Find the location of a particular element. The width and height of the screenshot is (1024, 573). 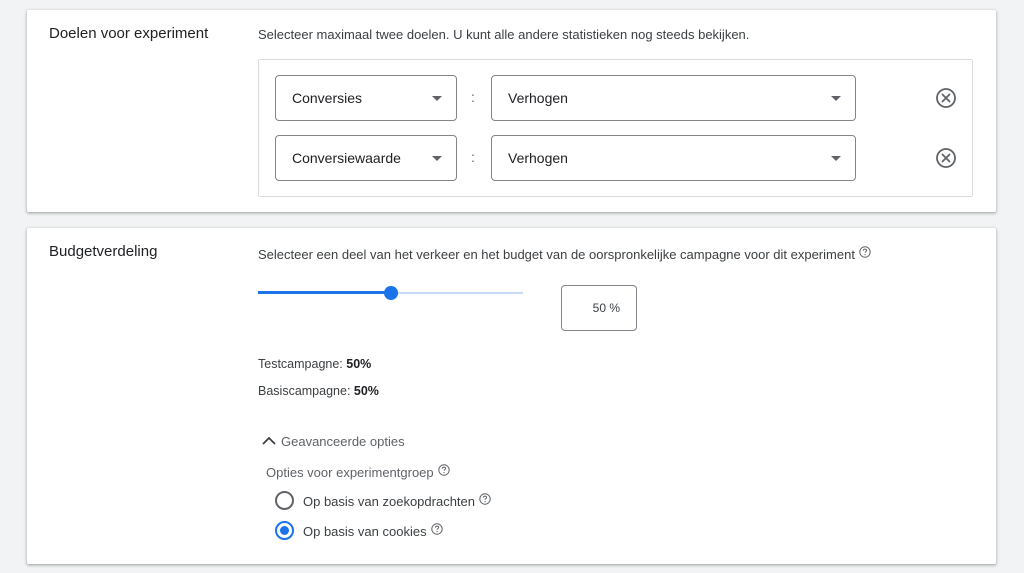

goal-metric-value: Conversiewaarde is located at coordinates (346, 158).